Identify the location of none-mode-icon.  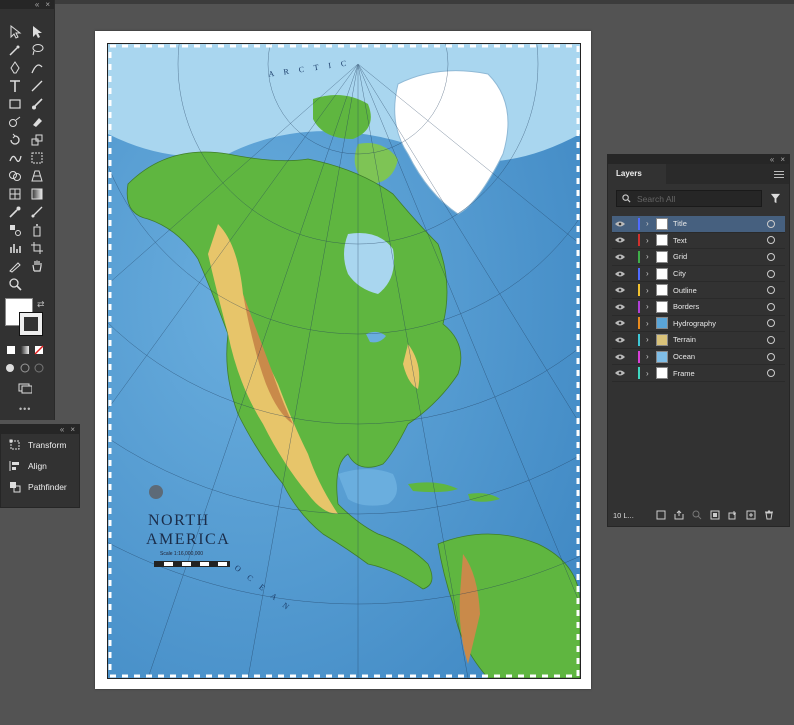
(39, 350).